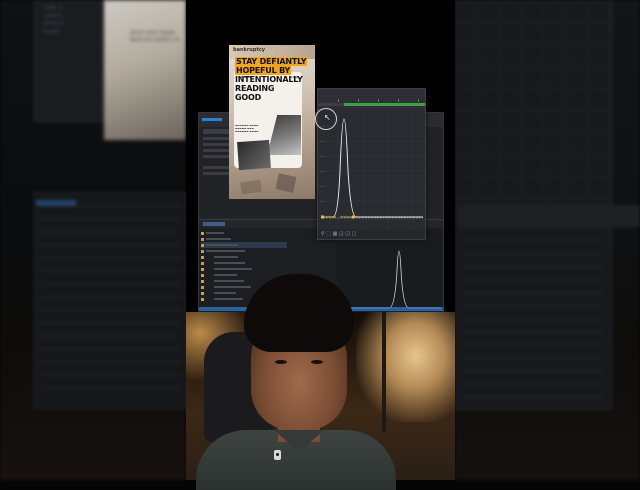  I want to click on bg-timeline-tab, so click(56, 203).